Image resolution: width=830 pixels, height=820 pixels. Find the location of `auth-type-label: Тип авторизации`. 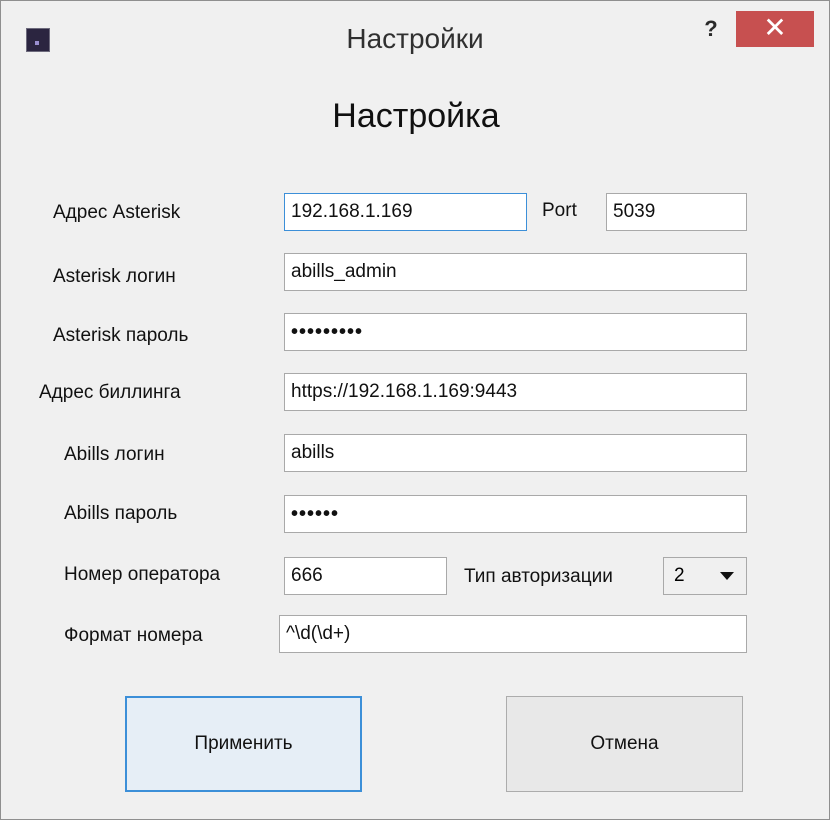

auth-type-label: Тип авторизации is located at coordinates (538, 576).